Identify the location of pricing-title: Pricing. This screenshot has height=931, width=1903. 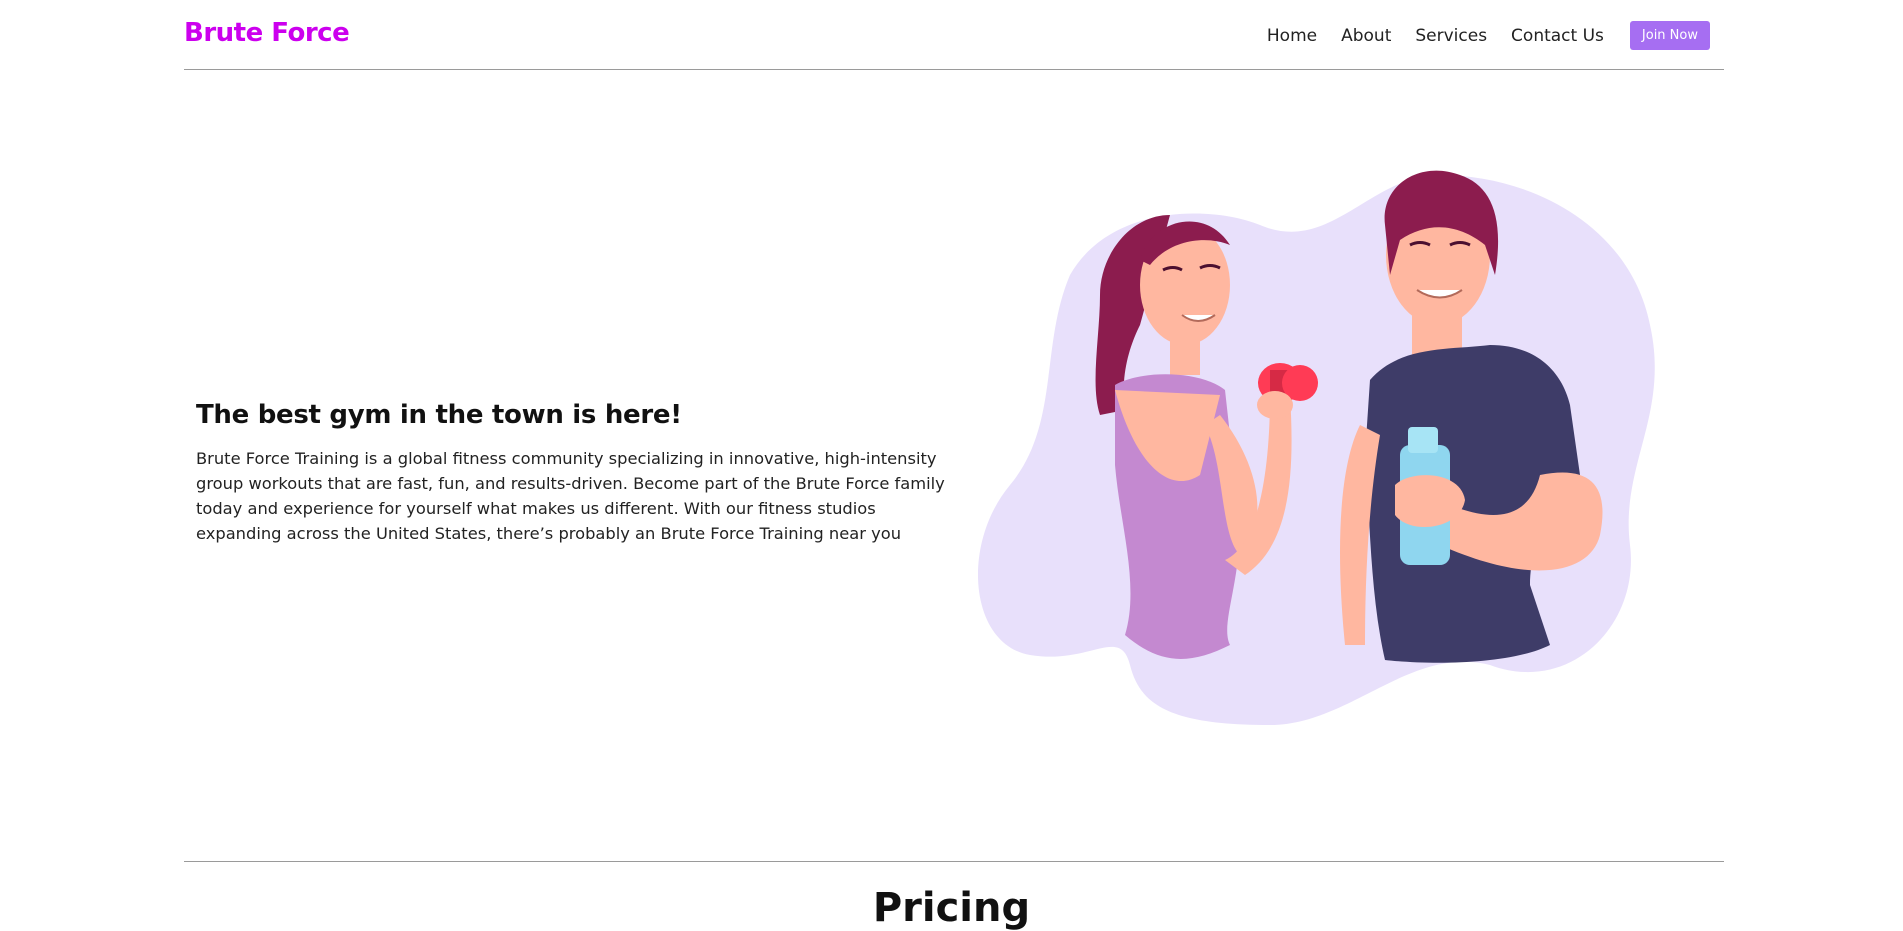
(951, 908).